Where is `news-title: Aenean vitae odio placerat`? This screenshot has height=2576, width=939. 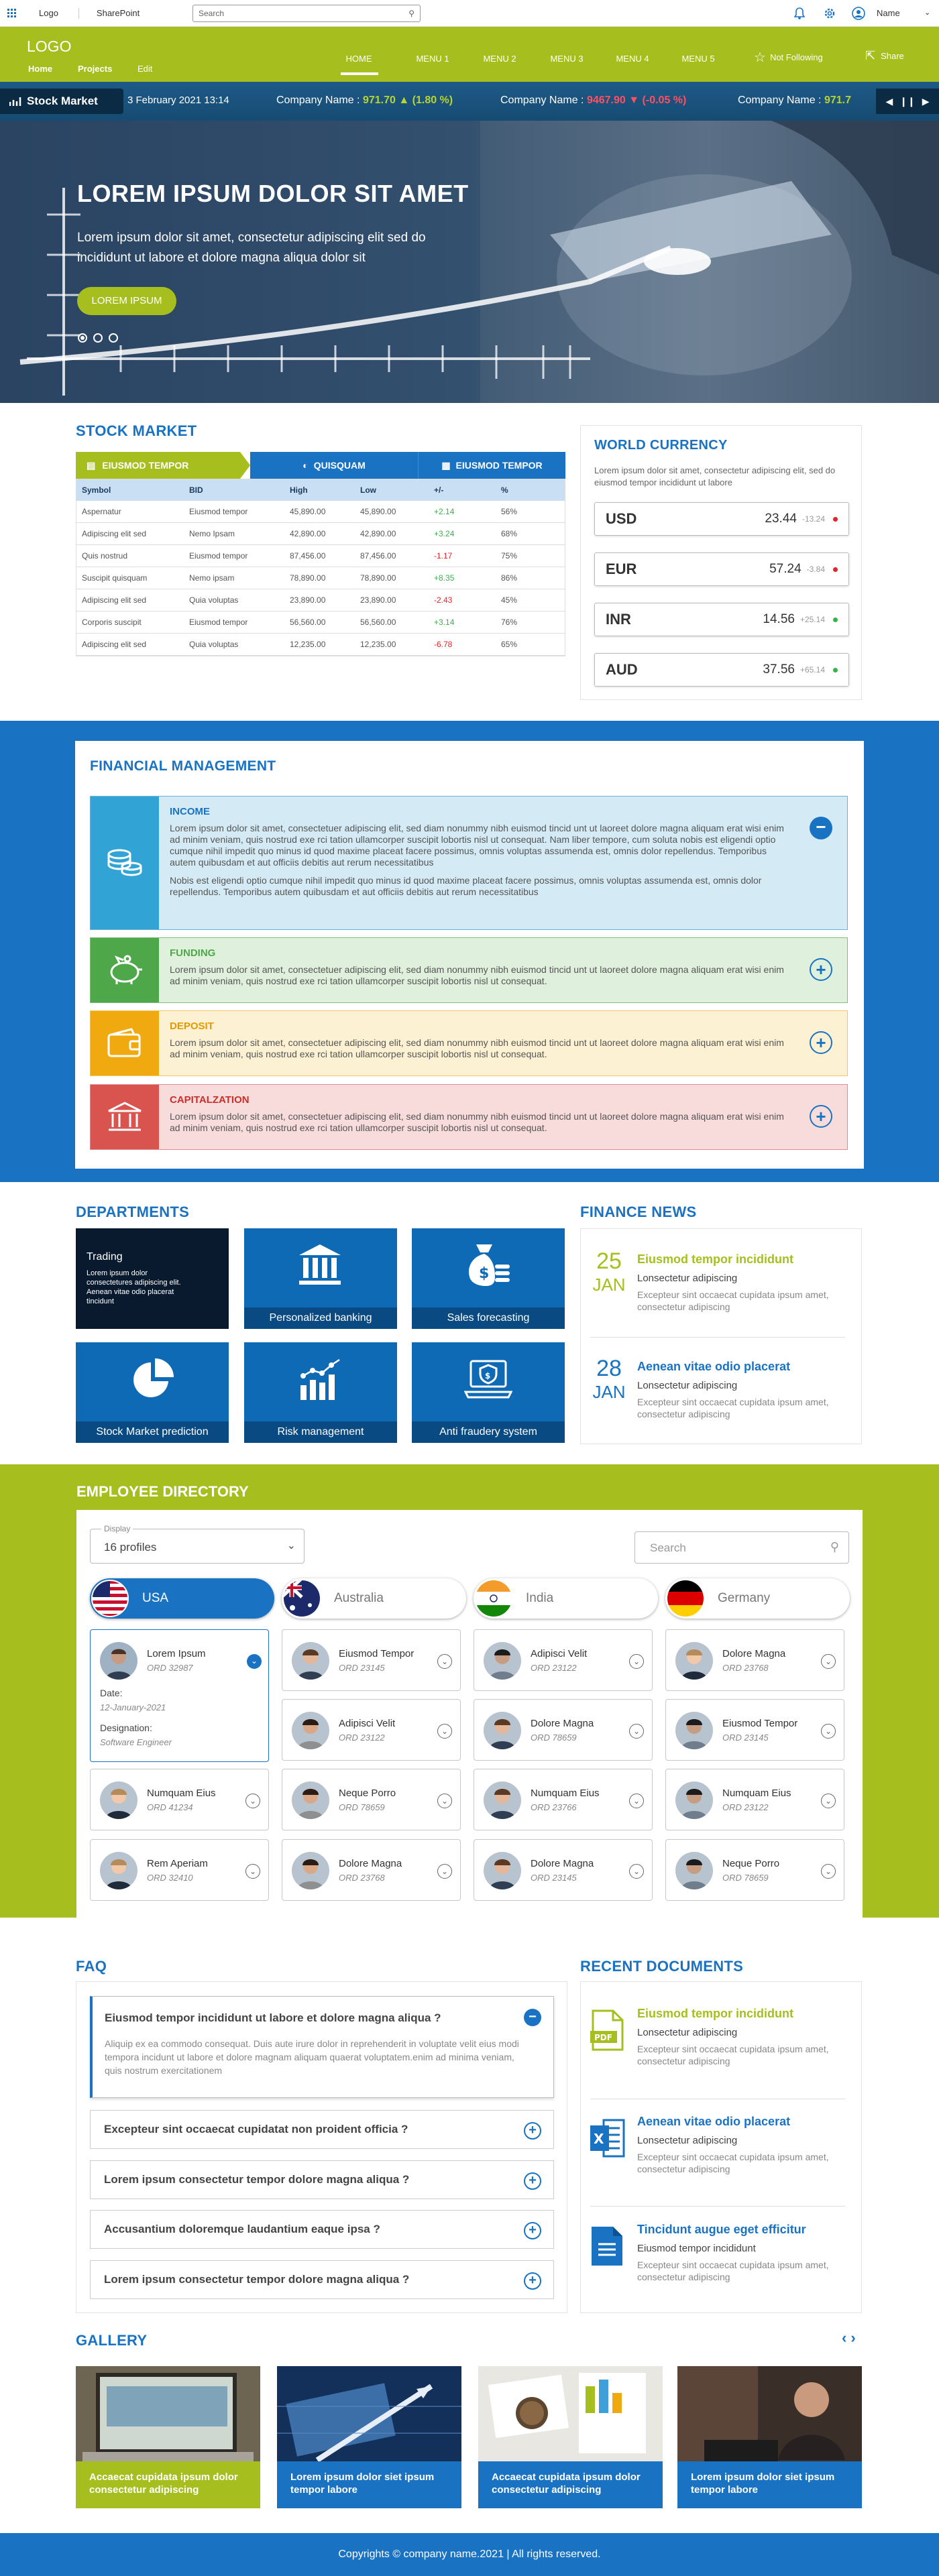 news-title: Aenean vitae odio placerat is located at coordinates (713, 1367).